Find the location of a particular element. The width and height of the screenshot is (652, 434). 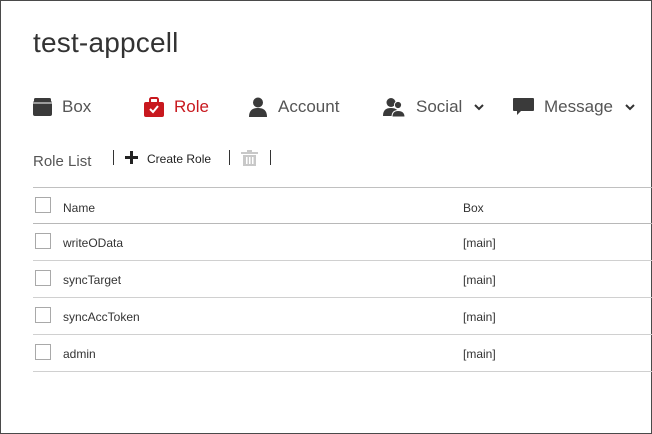

nav-item-social-label: Social is located at coordinates (439, 106).